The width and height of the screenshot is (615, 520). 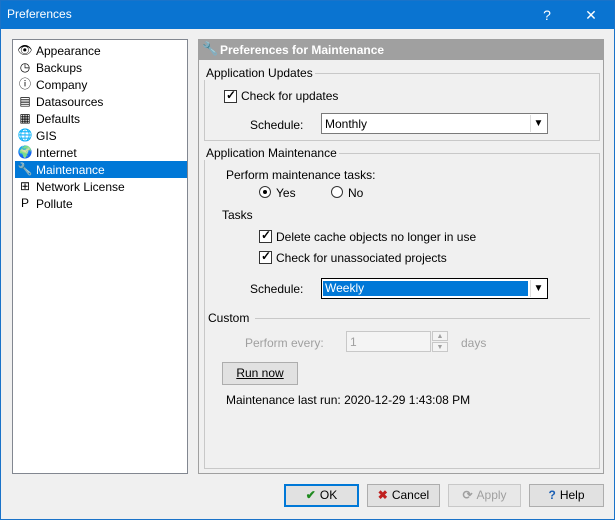 I want to click on updates-schedule-label: Schedule:, so click(x=277, y=125).